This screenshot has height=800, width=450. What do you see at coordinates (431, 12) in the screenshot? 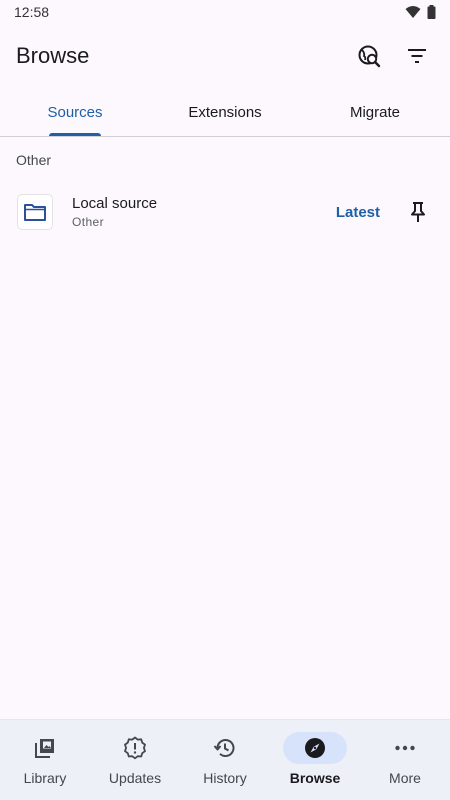
I see `battery-icon` at bounding box center [431, 12].